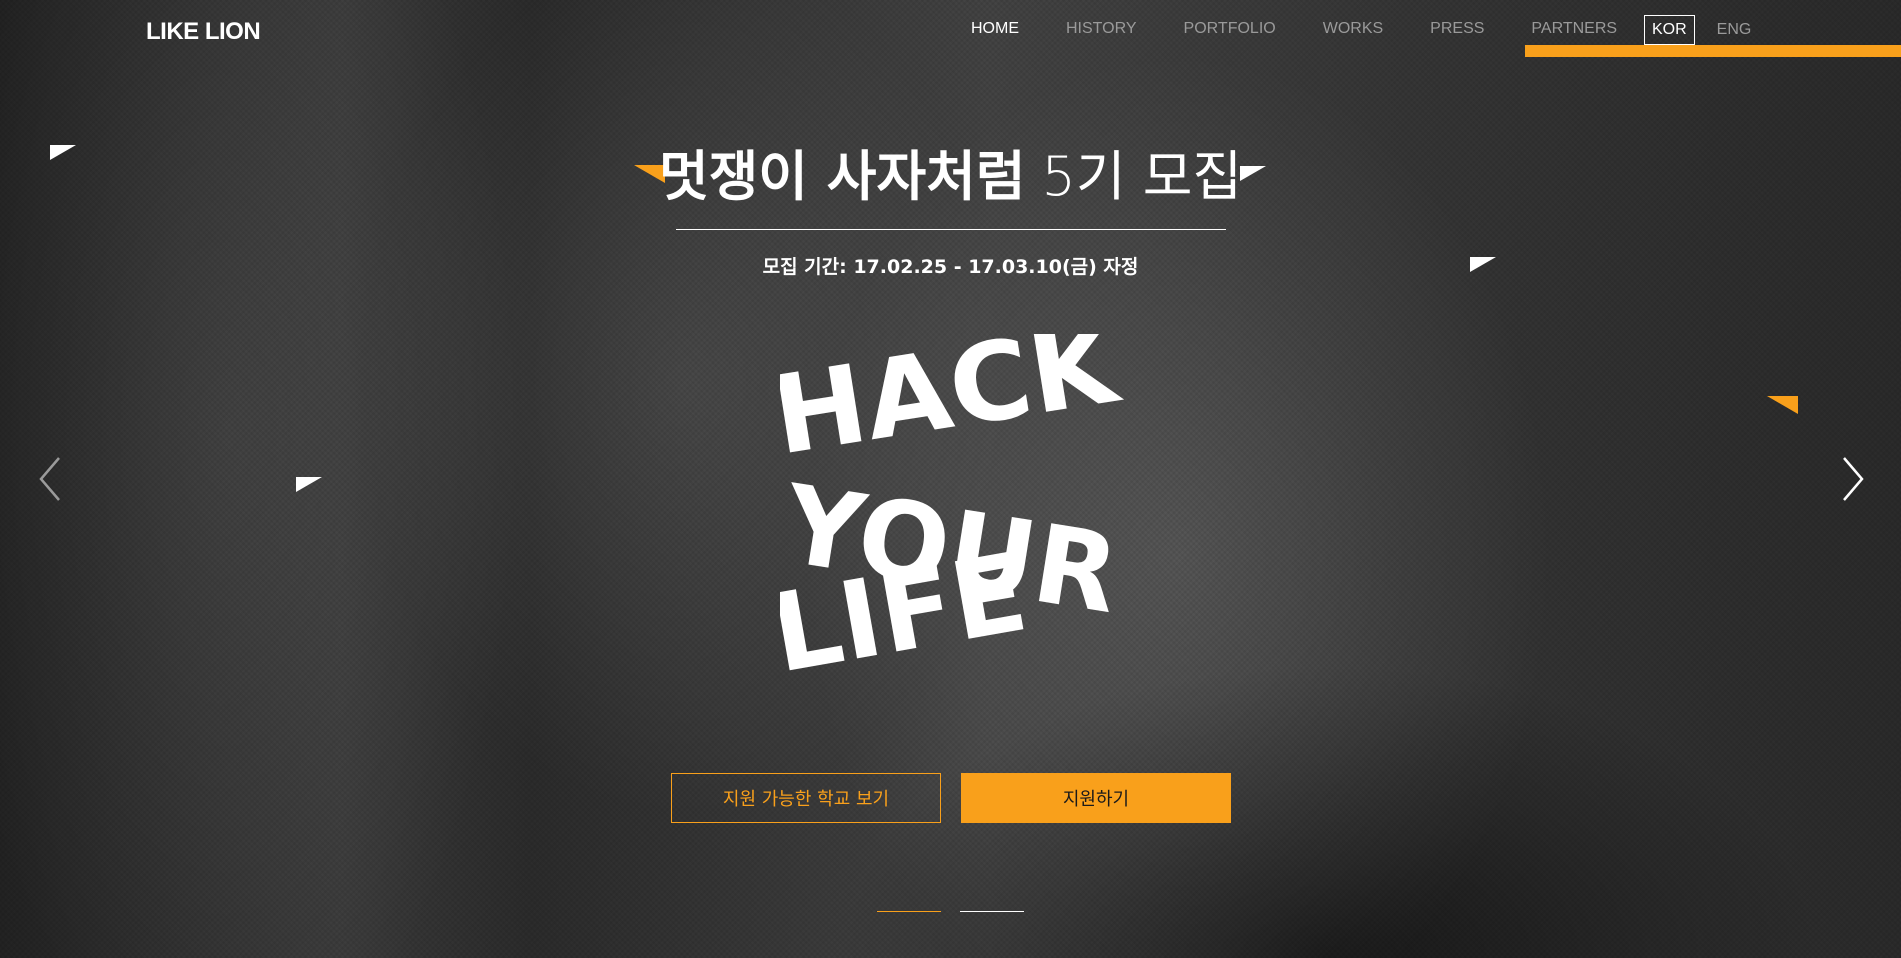 The height and width of the screenshot is (958, 1901). I want to click on hack-your-life-logo: HACK YOUR LIFE, so click(954, 514).